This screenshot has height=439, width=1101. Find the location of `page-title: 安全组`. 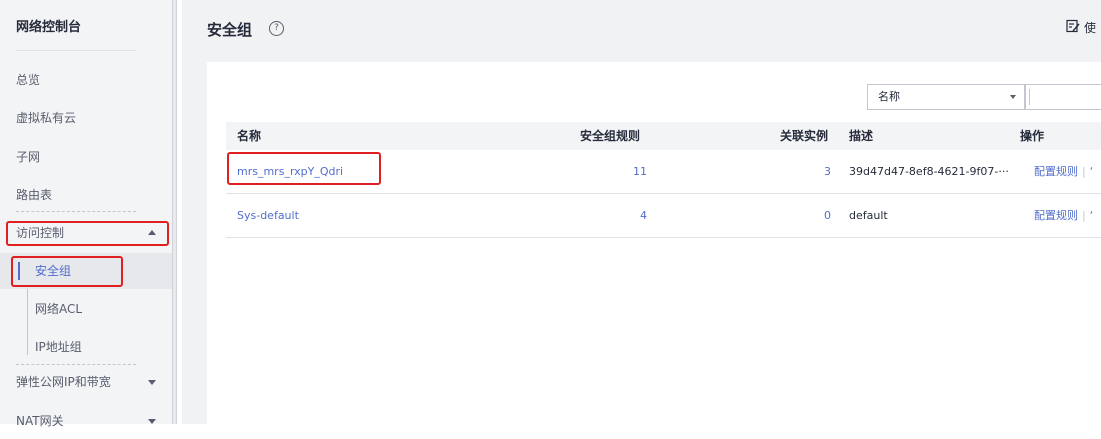

page-title: 安全组 is located at coordinates (230, 30).